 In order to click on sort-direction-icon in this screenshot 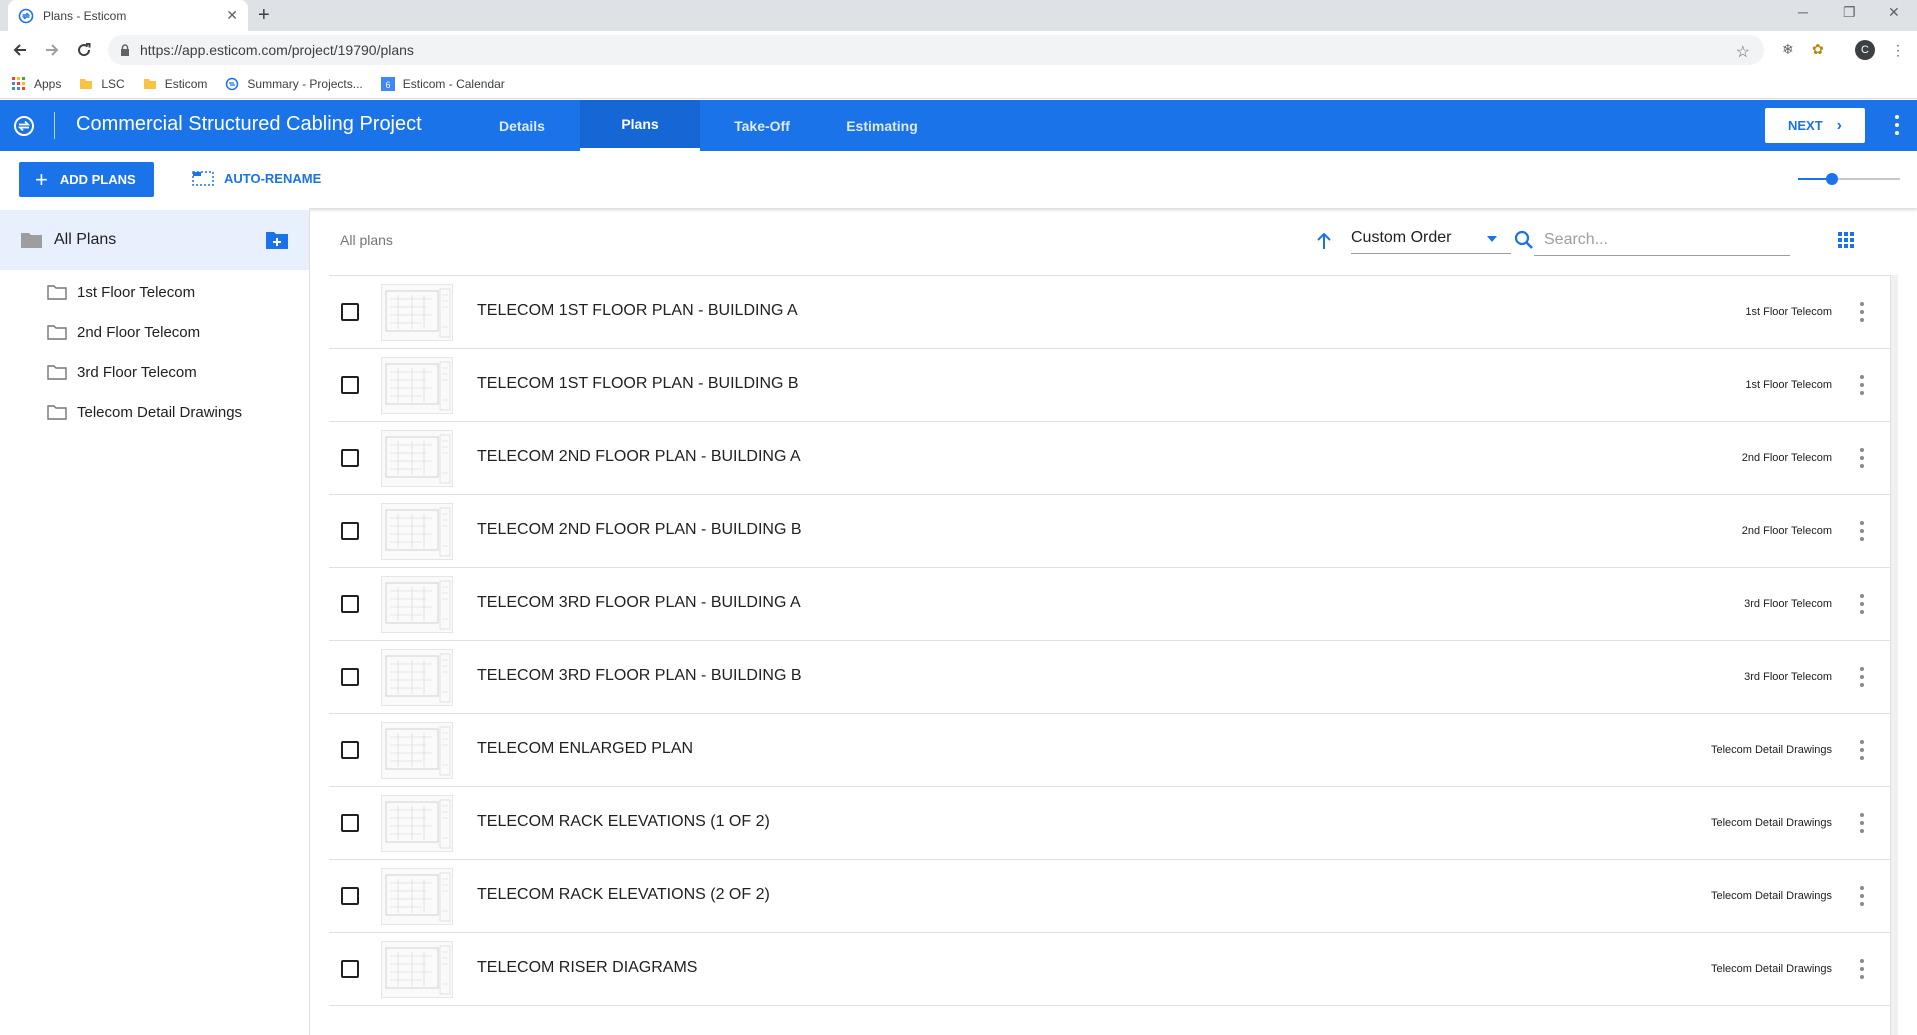, I will do `click(1324, 241)`.